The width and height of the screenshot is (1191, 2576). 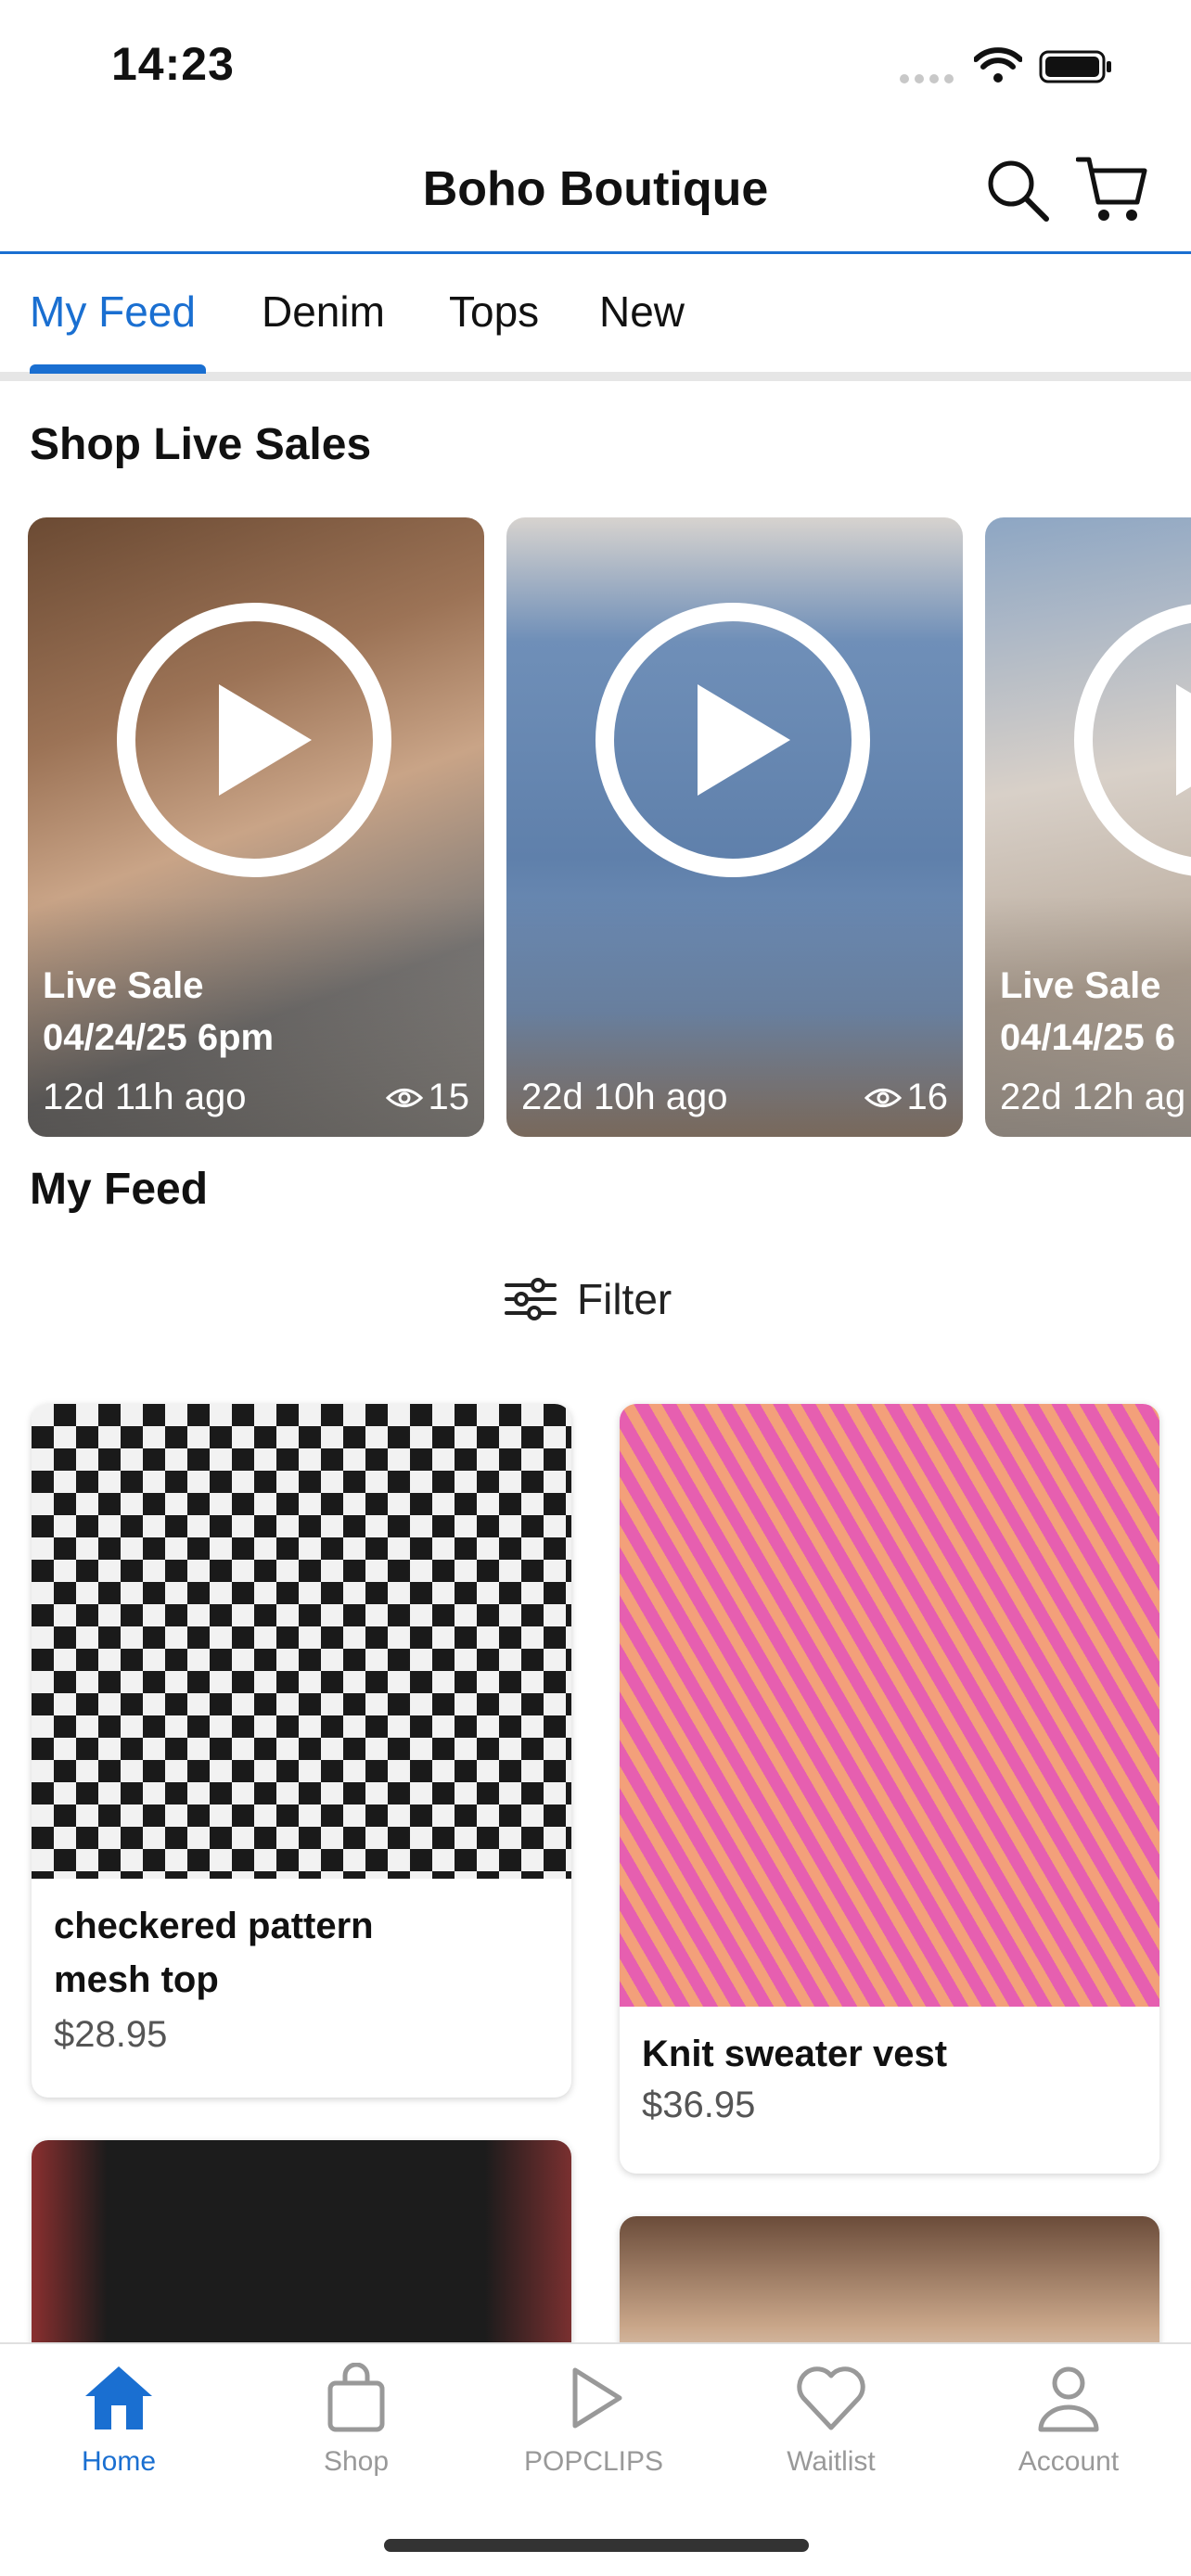 What do you see at coordinates (642, 312) in the screenshot?
I see `tab-new: New` at bounding box center [642, 312].